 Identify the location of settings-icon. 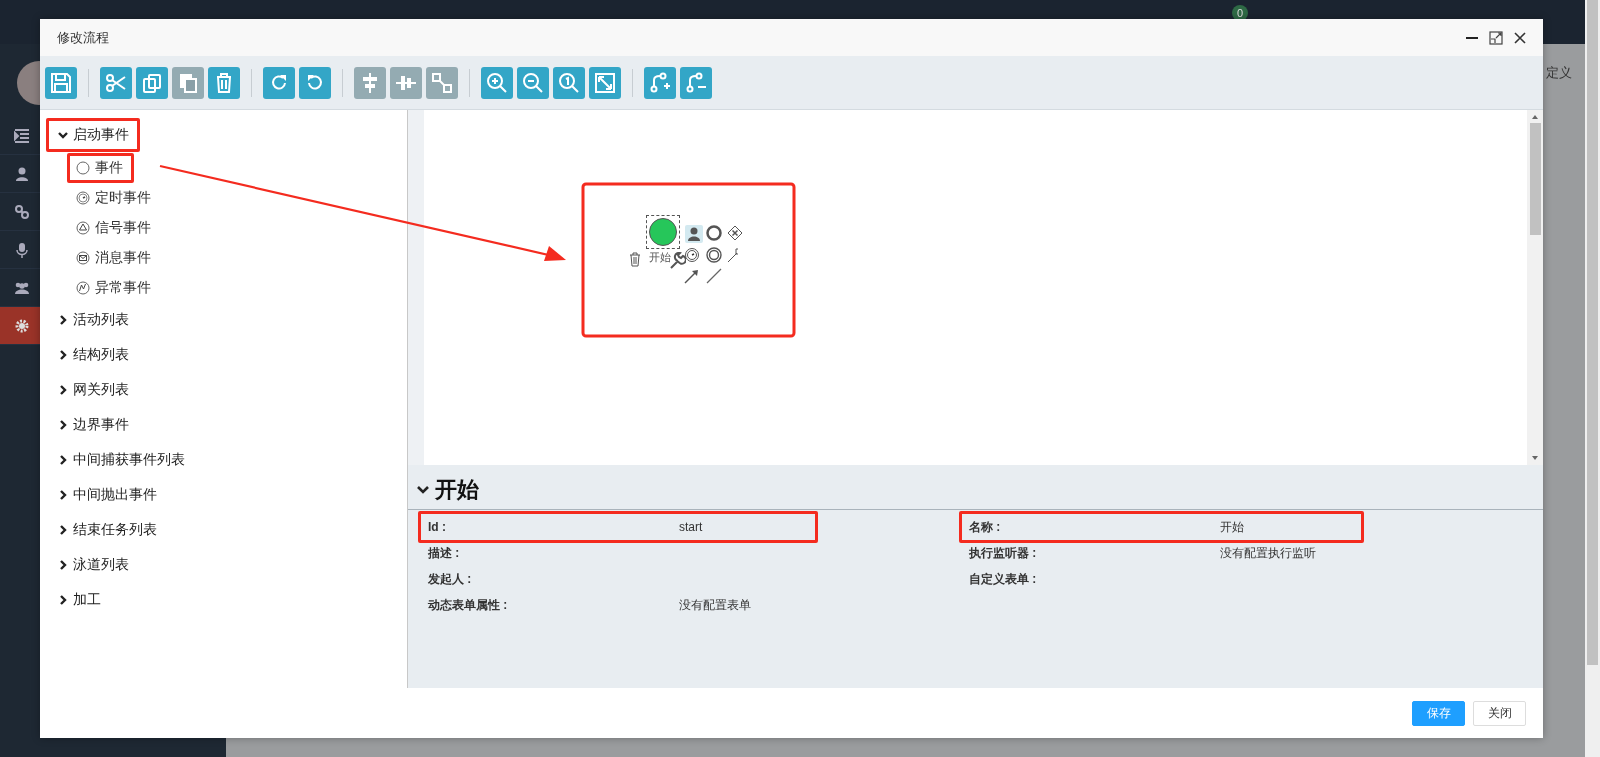
(22, 325).